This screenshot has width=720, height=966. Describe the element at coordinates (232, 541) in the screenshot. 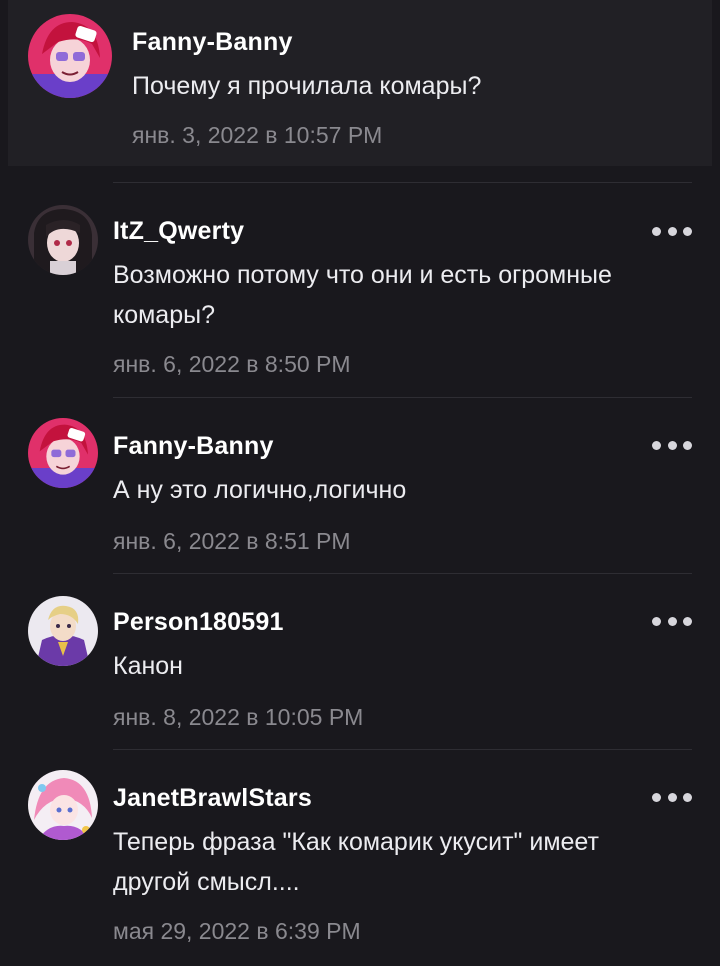

I see `comment-timestamp: янв. 6, 2022 в 8:51 PM` at that location.